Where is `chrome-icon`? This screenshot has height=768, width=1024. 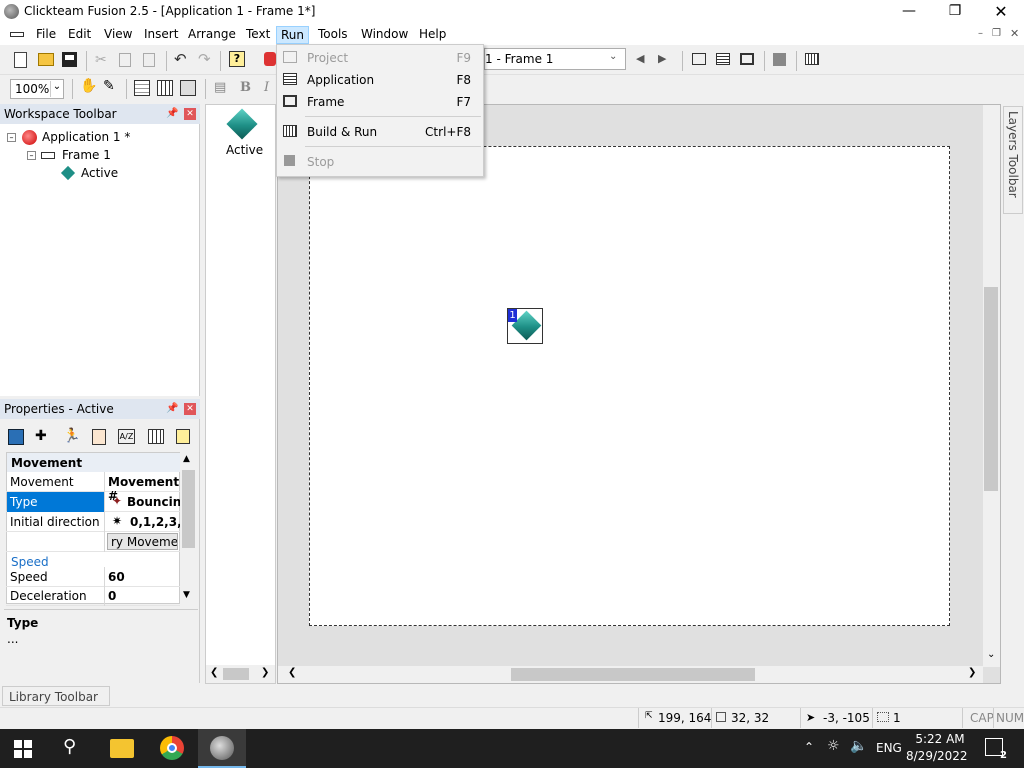 chrome-icon is located at coordinates (172, 748).